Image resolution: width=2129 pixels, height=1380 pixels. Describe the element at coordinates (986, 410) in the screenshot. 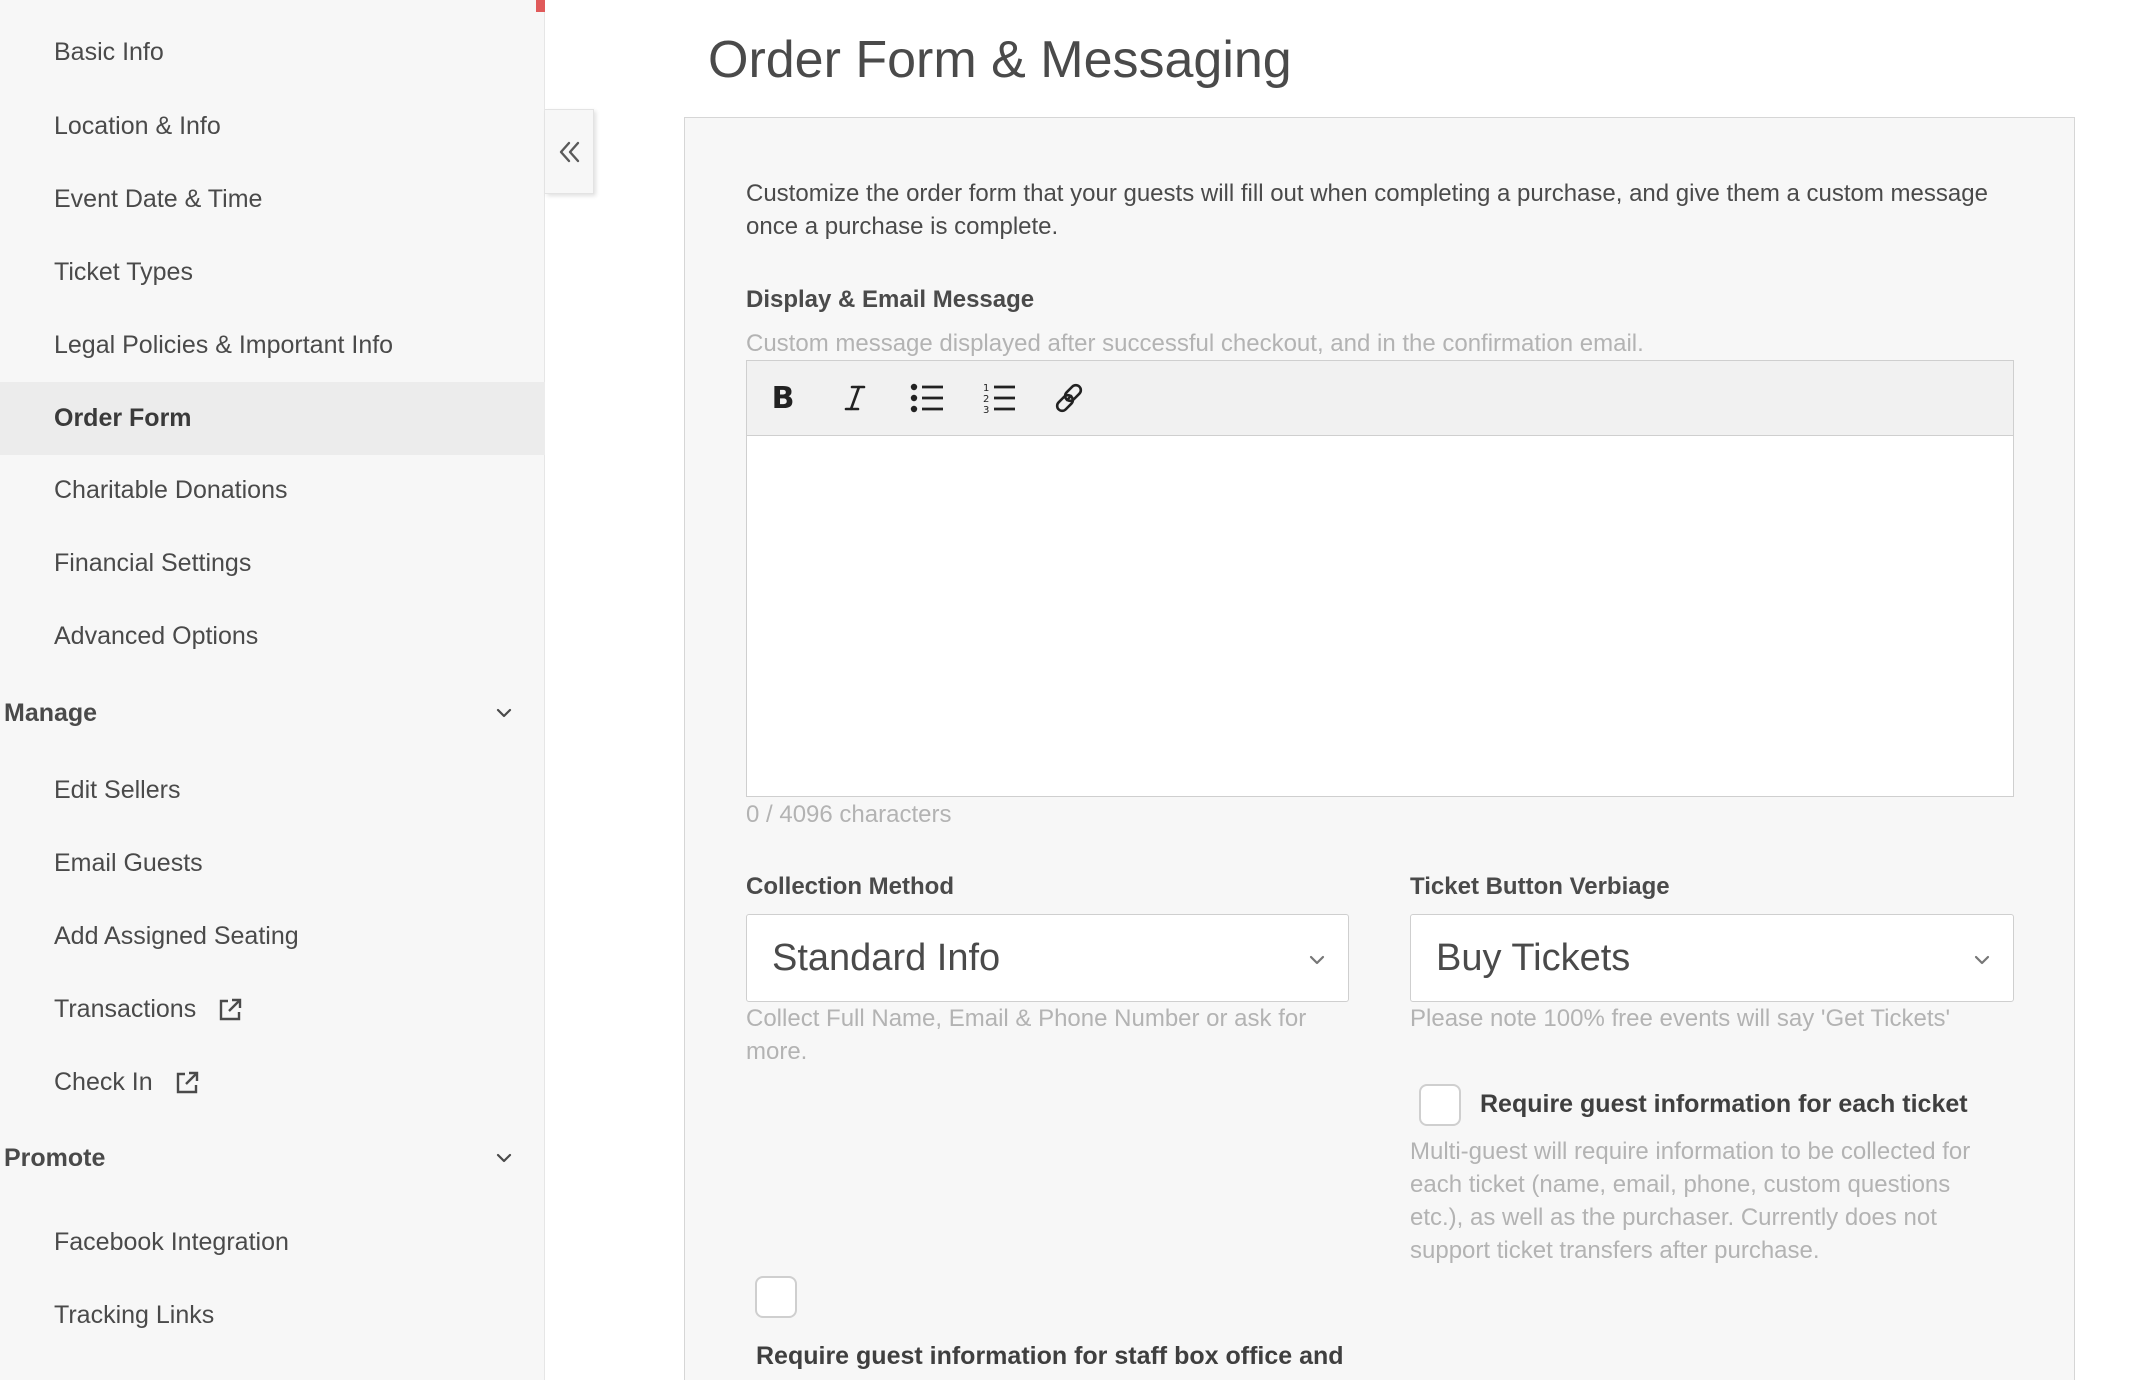

I see `svg-text: 3` at that location.